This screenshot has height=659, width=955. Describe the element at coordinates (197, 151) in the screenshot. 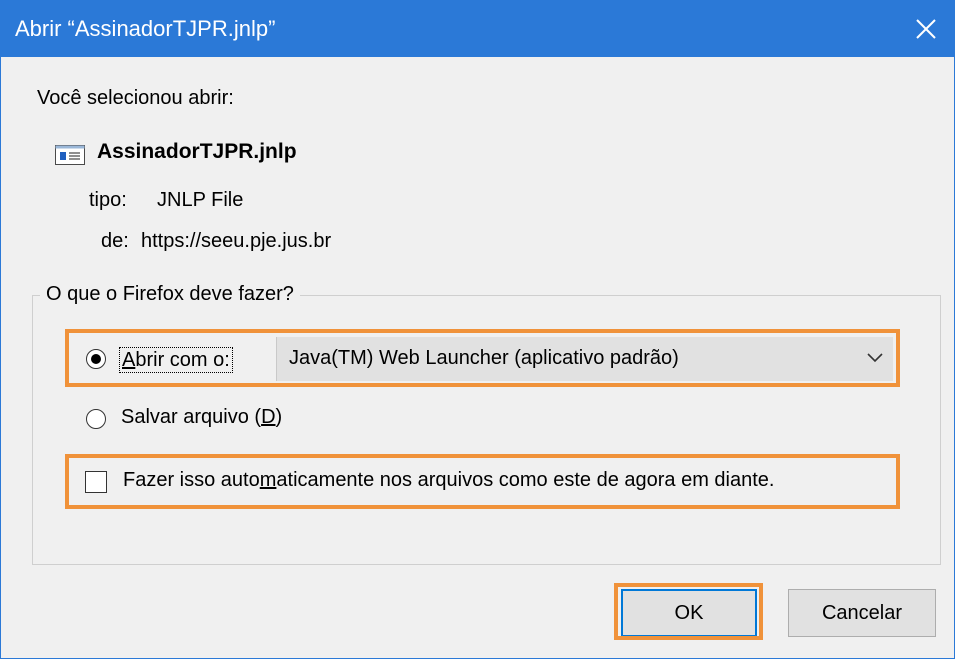

I see `file-name: AssinadorTJPR.jnlp` at that location.